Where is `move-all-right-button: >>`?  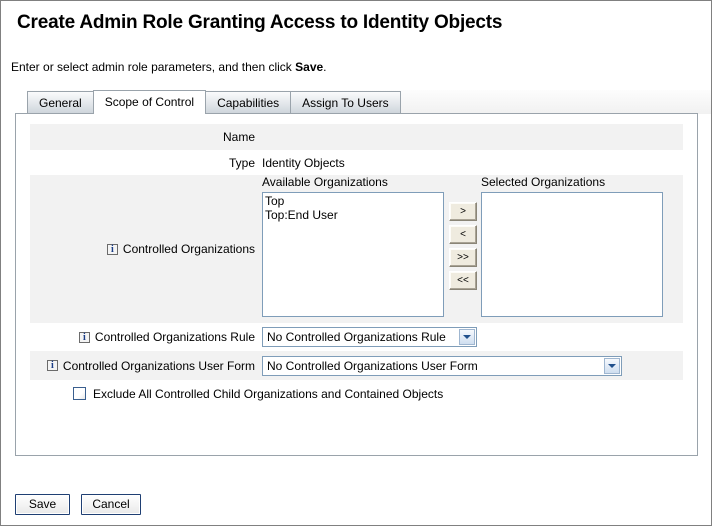
move-all-right-button: >> is located at coordinates (463, 257).